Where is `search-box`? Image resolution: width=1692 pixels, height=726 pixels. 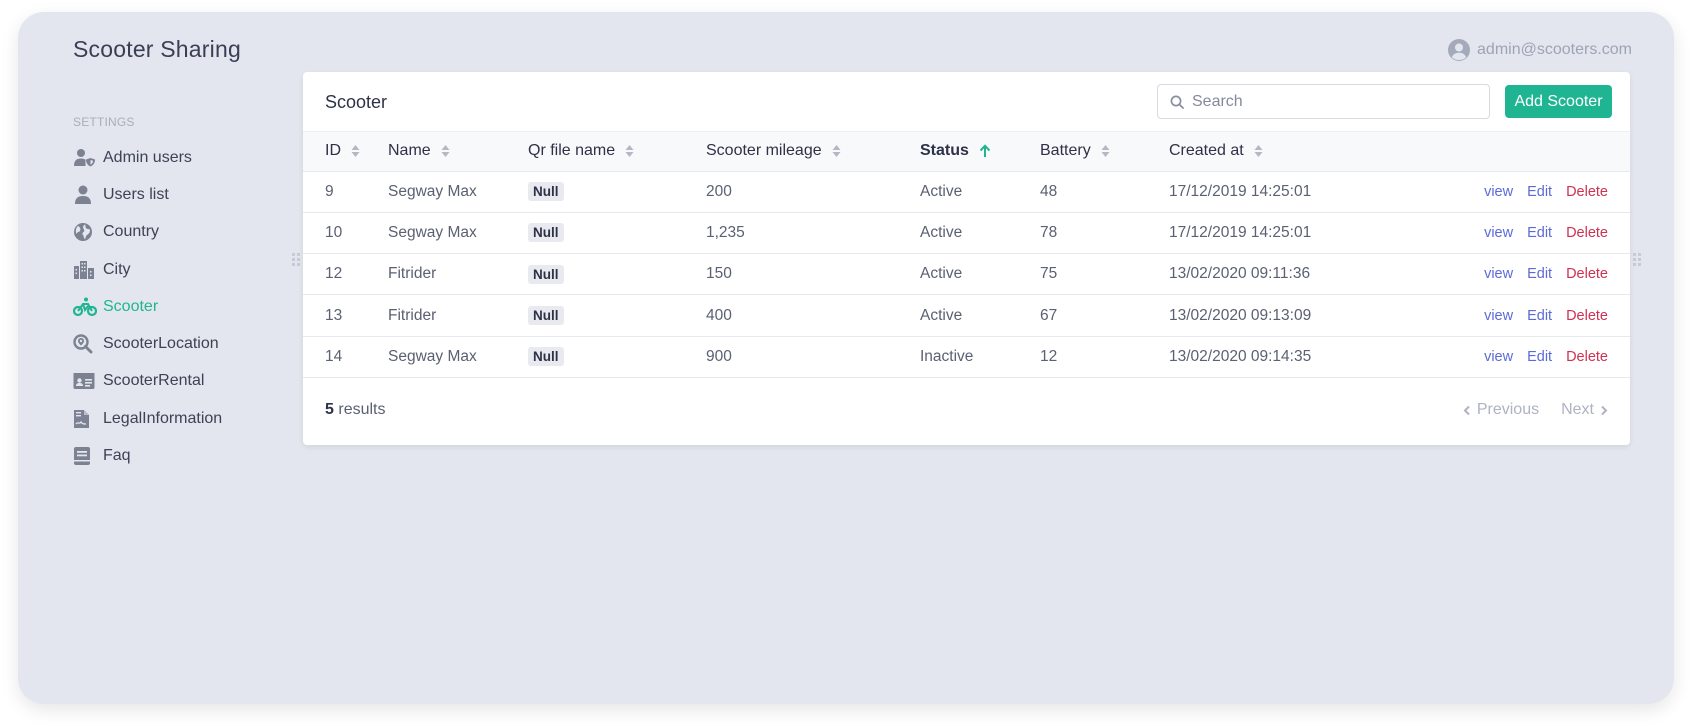
search-box is located at coordinates (1323, 101).